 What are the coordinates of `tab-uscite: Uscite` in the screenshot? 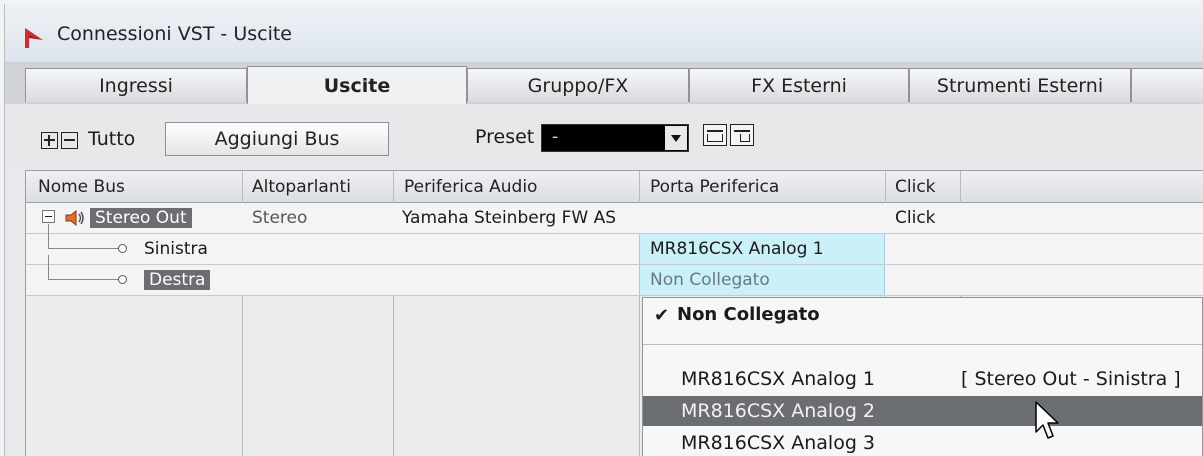 It's located at (357, 85).